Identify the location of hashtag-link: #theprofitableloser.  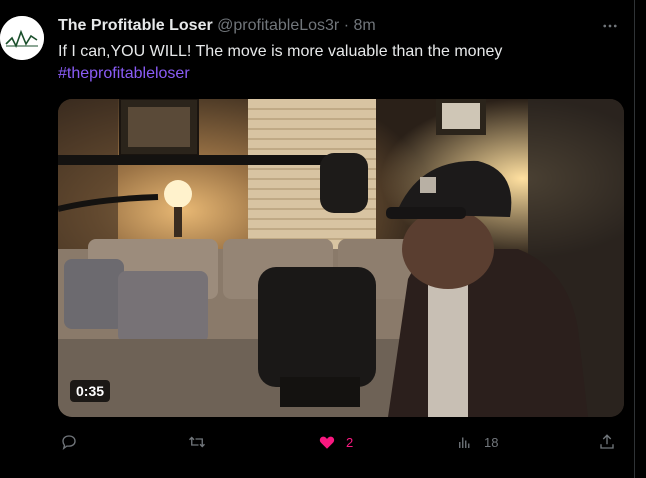
(124, 74).